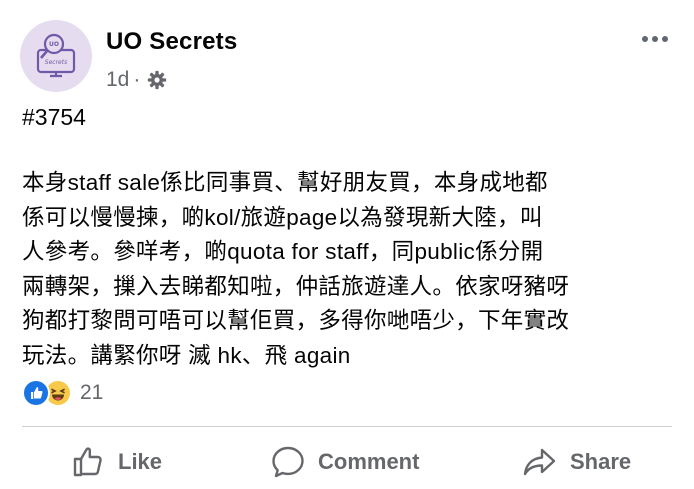 This screenshot has width=694, height=489. I want to click on like-label: Like, so click(140, 461).